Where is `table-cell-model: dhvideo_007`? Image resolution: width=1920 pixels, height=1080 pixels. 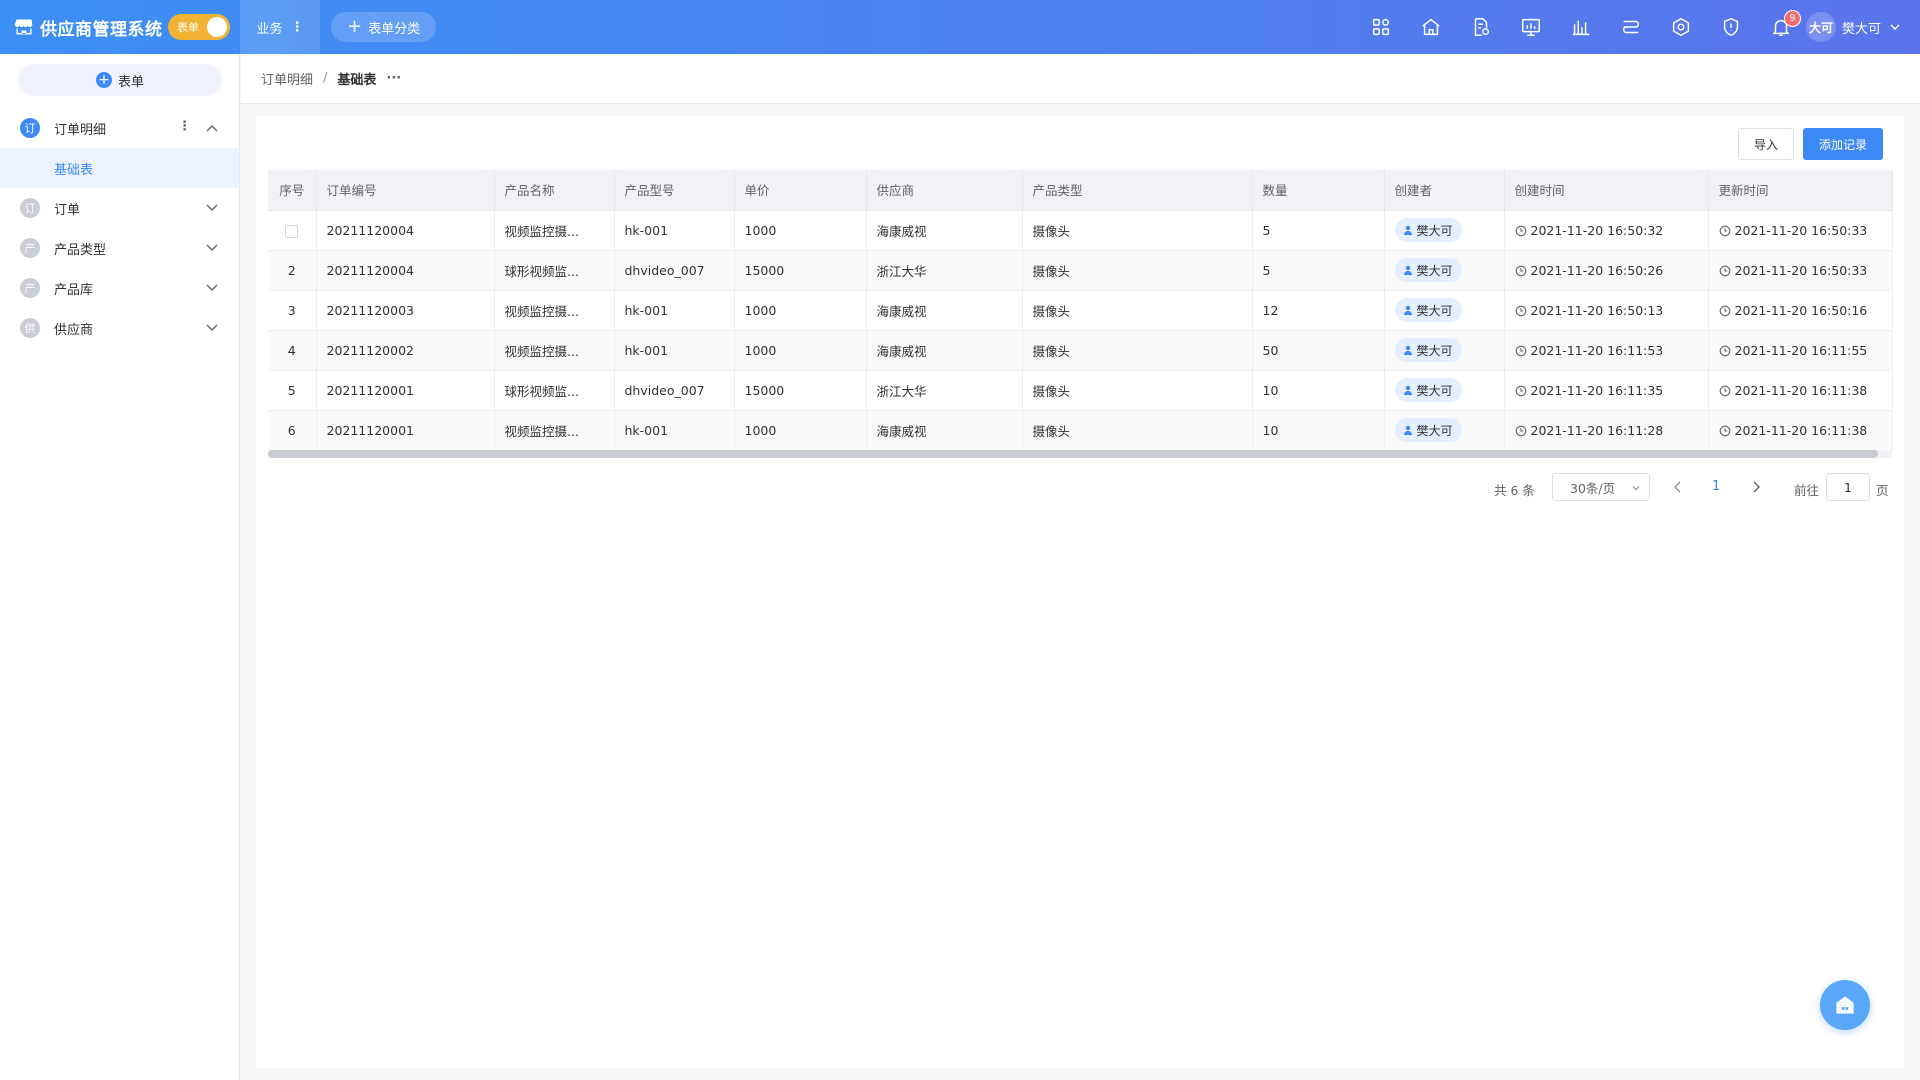 table-cell-model: dhvideo_007 is located at coordinates (674, 390).